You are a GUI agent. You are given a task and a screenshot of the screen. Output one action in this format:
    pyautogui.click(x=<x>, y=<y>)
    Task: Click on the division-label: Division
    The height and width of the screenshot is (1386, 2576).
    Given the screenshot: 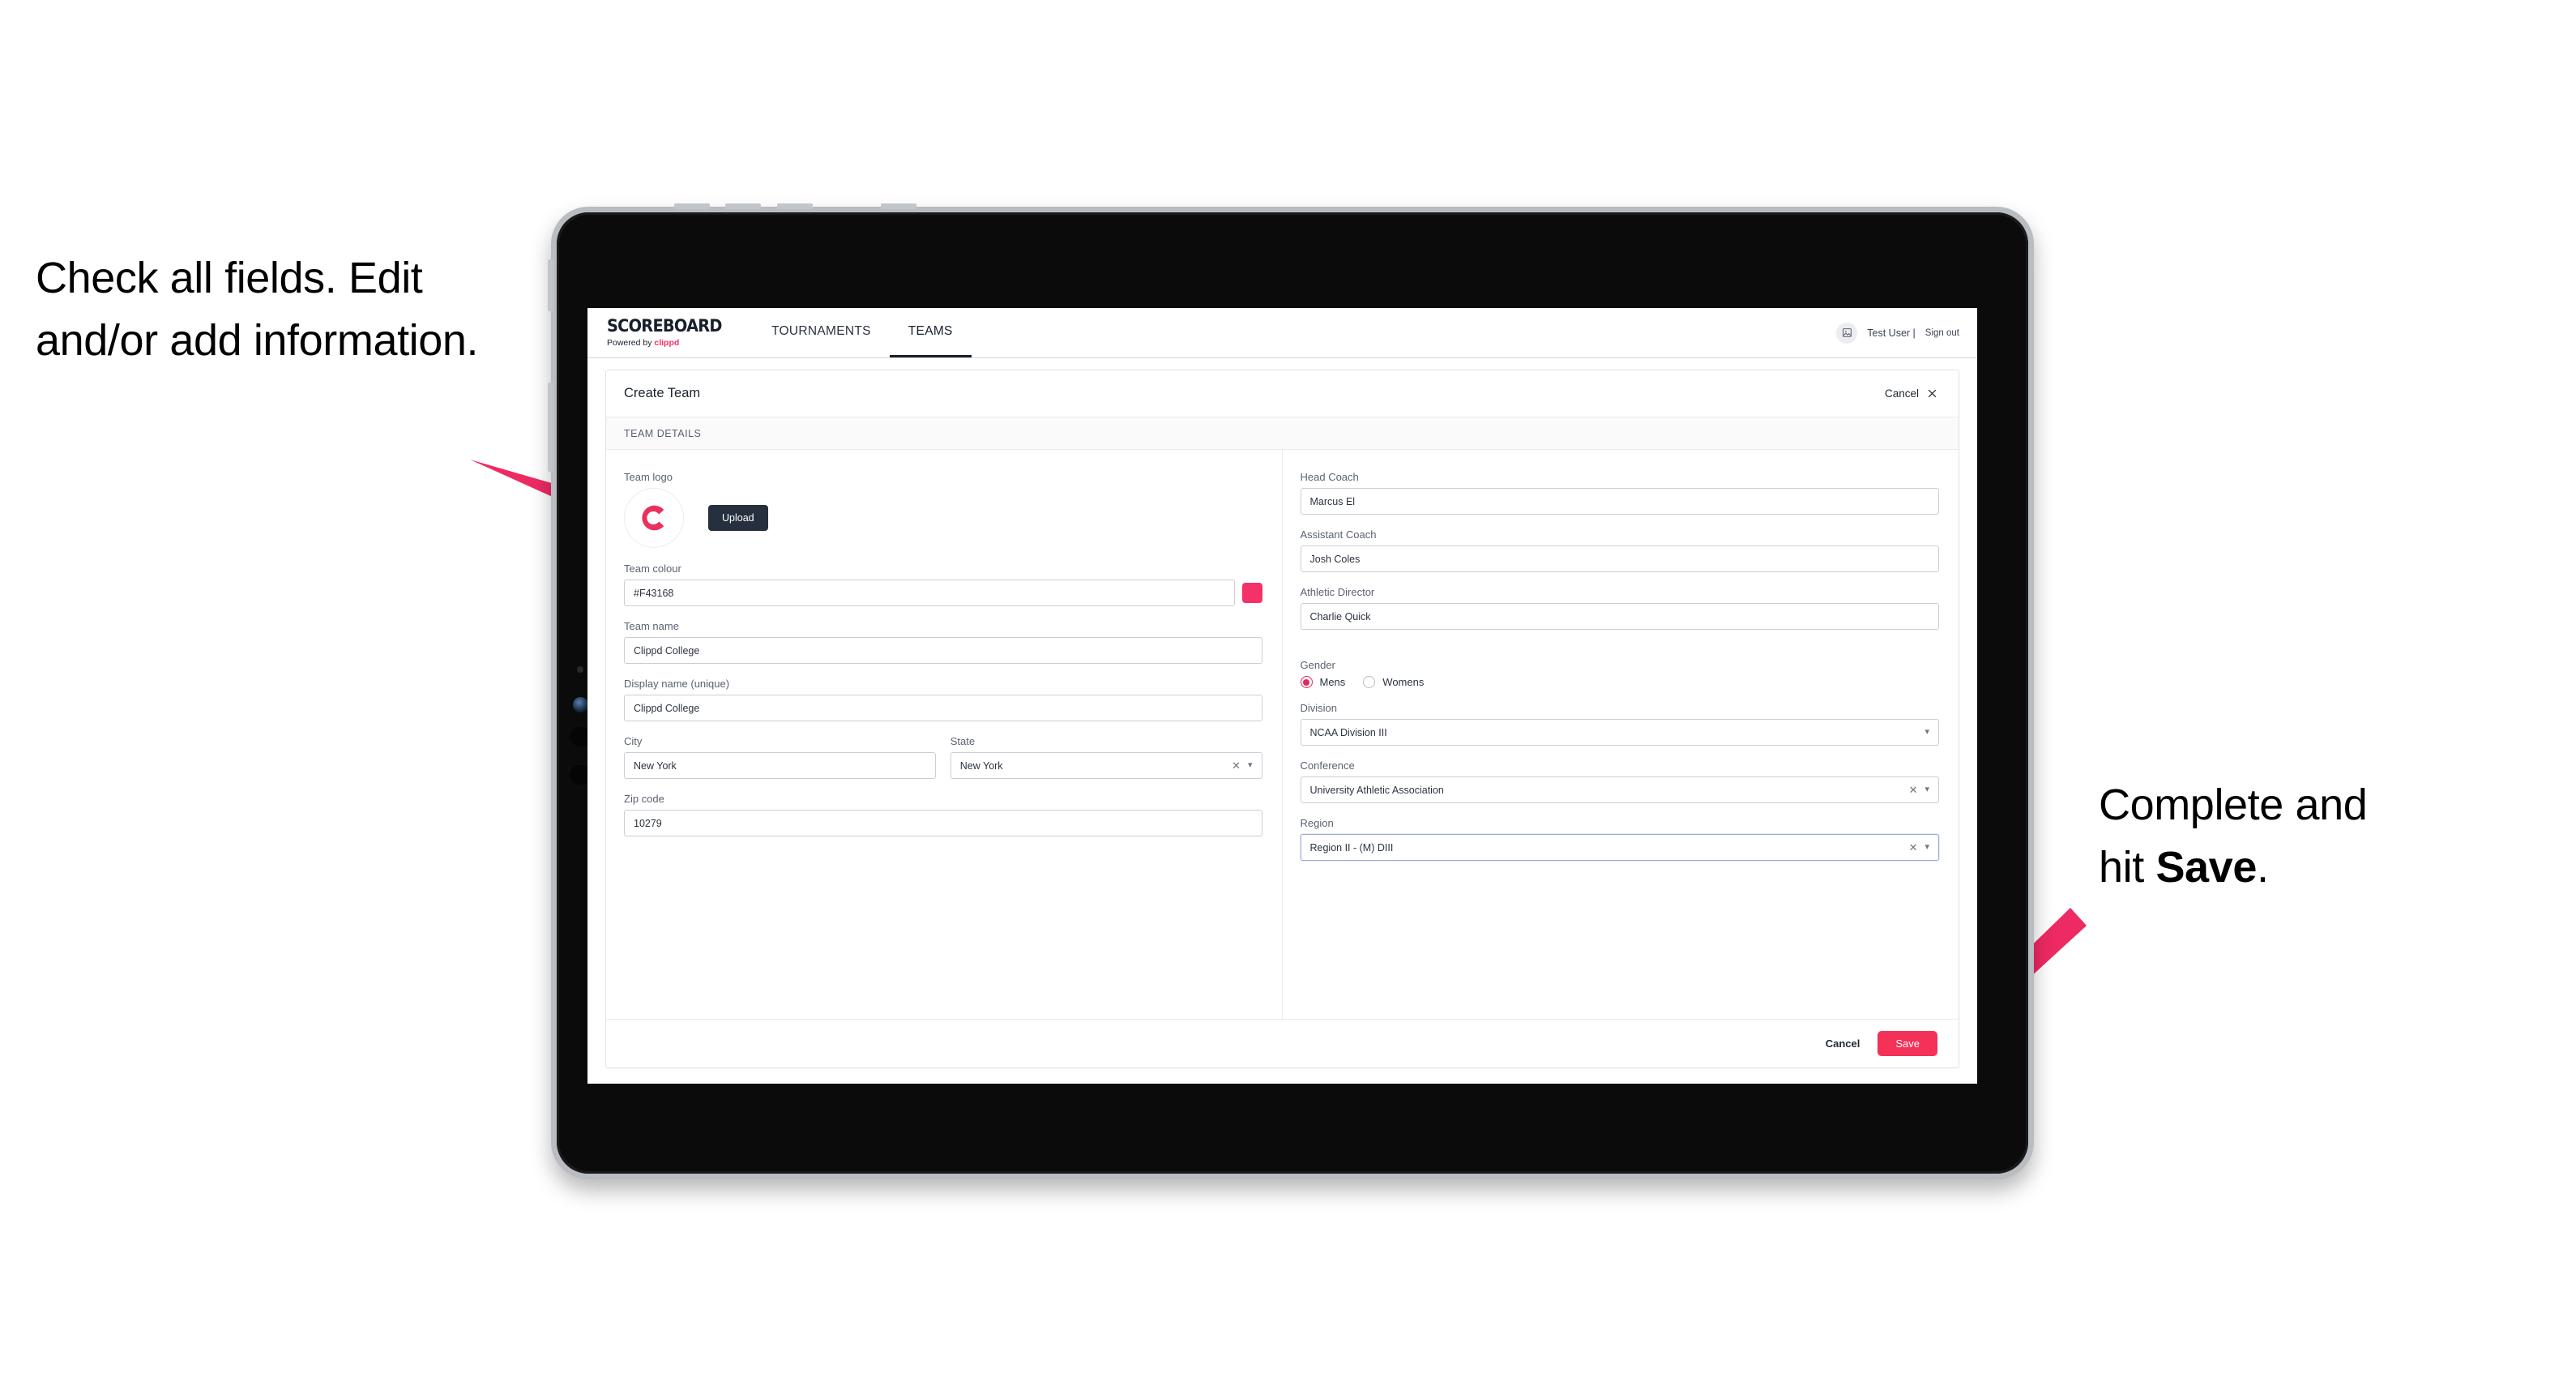 What is the action you would take?
    pyautogui.click(x=1319, y=708)
    